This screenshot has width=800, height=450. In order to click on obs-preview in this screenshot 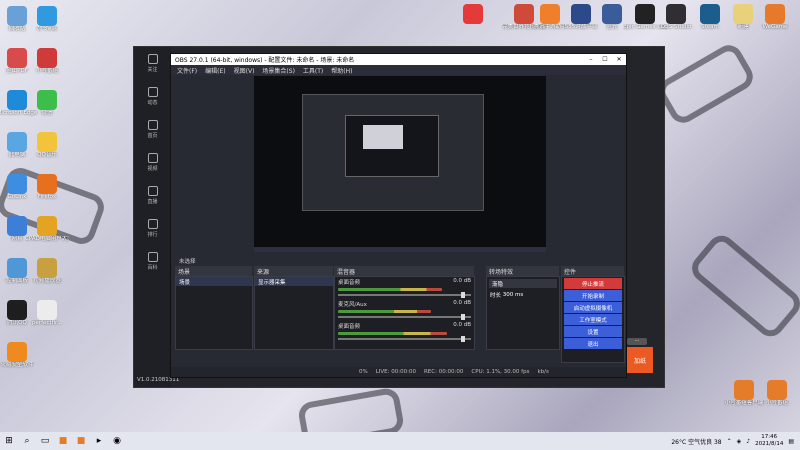, I will do `click(400, 164)`.